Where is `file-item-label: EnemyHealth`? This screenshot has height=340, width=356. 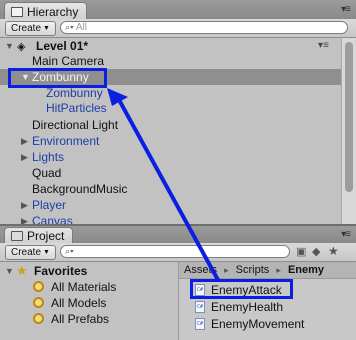 file-item-label: EnemyHealth is located at coordinates (247, 307).